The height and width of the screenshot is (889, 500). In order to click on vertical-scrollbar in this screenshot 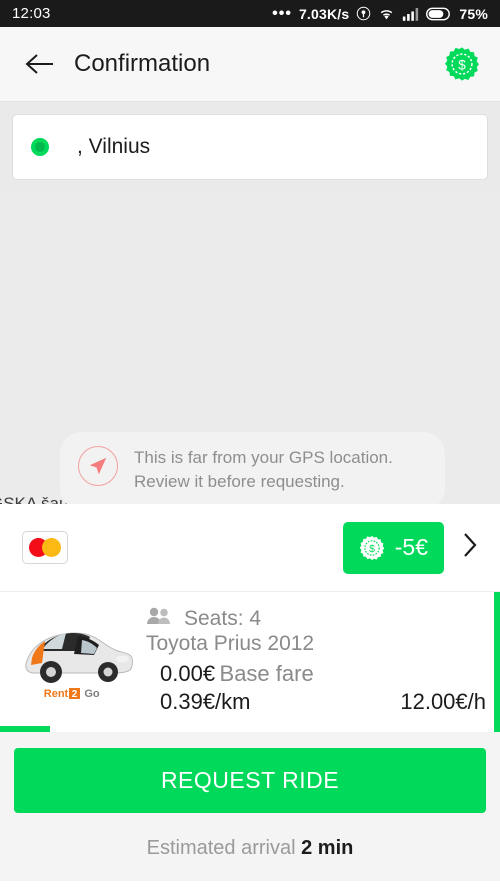, I will do `click(497, 662)`.